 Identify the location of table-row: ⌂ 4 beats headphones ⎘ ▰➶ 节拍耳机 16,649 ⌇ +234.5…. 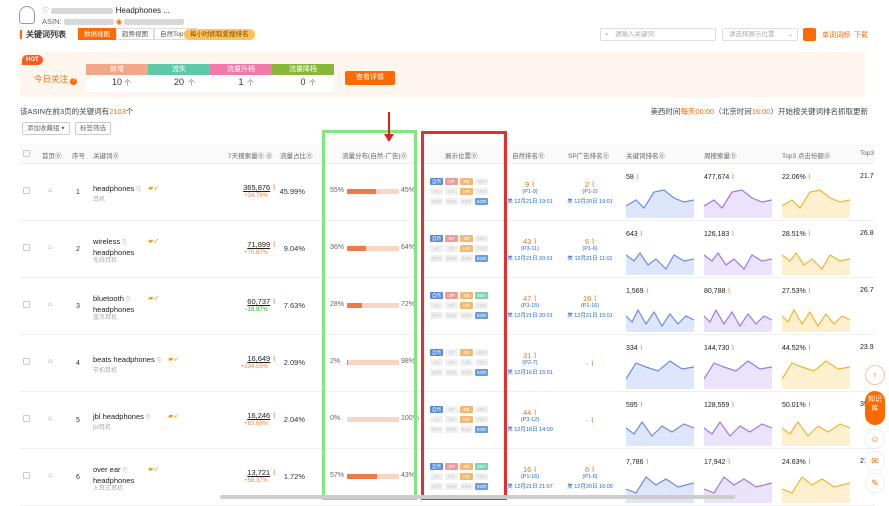
(447, 363).